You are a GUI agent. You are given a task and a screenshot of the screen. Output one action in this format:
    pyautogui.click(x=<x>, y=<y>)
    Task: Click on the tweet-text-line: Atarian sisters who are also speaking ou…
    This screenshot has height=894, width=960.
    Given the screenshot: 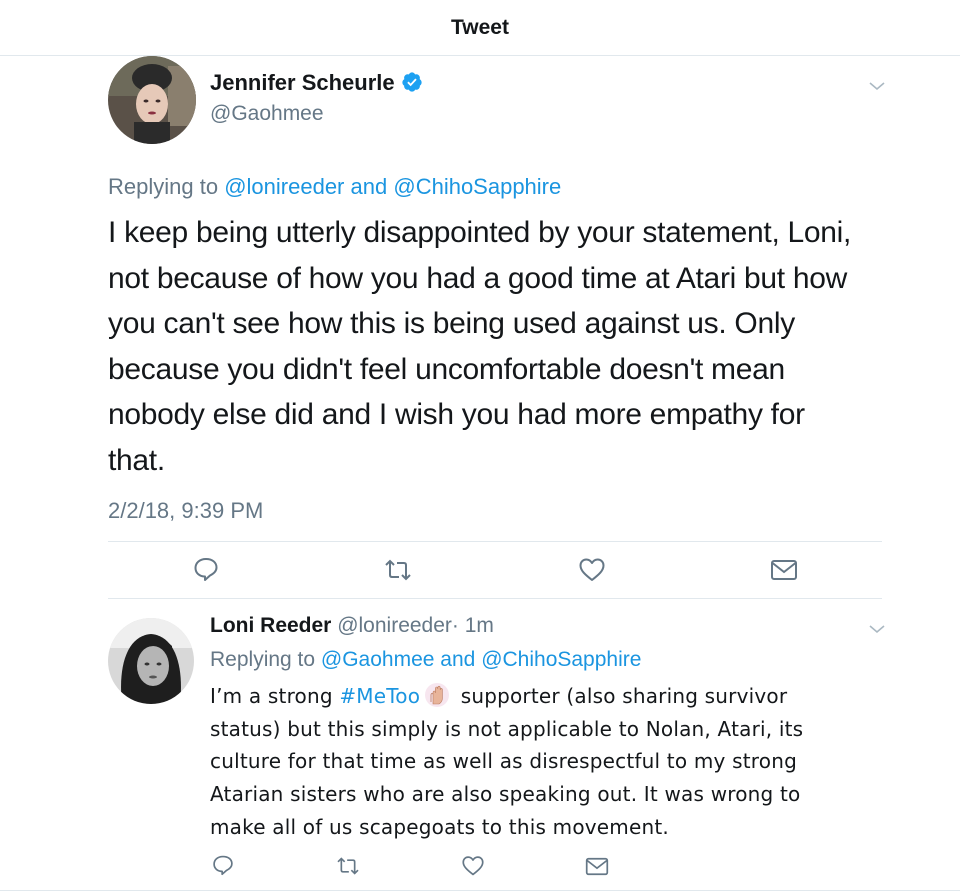 What is the action you would take?
    pyautogui.click(x=505, y=794)
    